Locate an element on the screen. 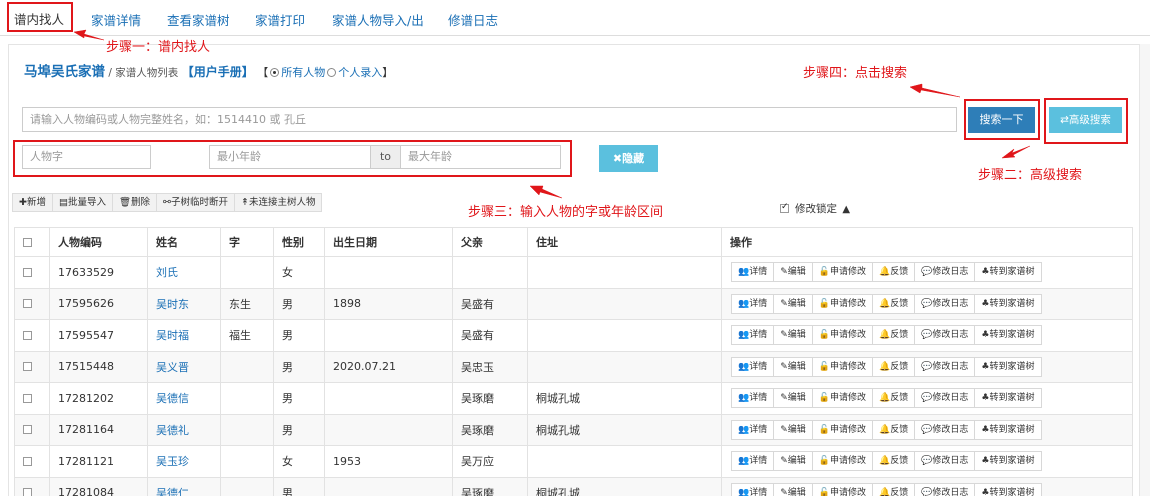  col-header-birth: 出生日期 is located at coordinates (388, 242).